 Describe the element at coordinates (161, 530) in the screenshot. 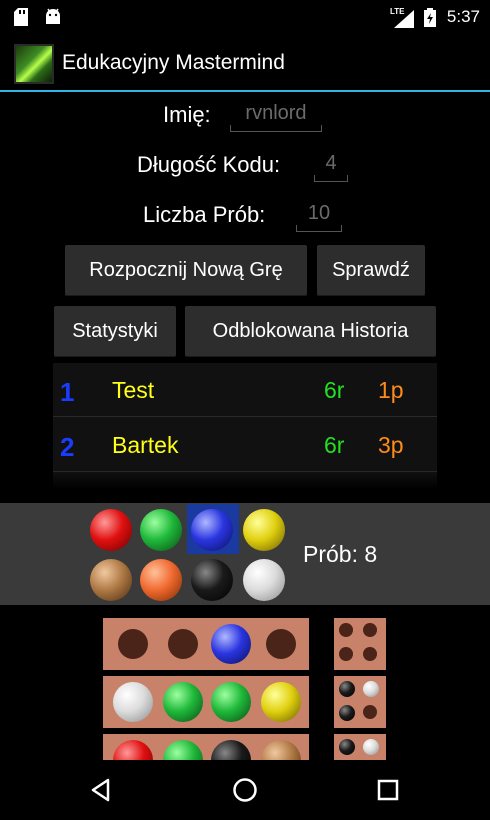

I see `palette-ball-green` at that location.